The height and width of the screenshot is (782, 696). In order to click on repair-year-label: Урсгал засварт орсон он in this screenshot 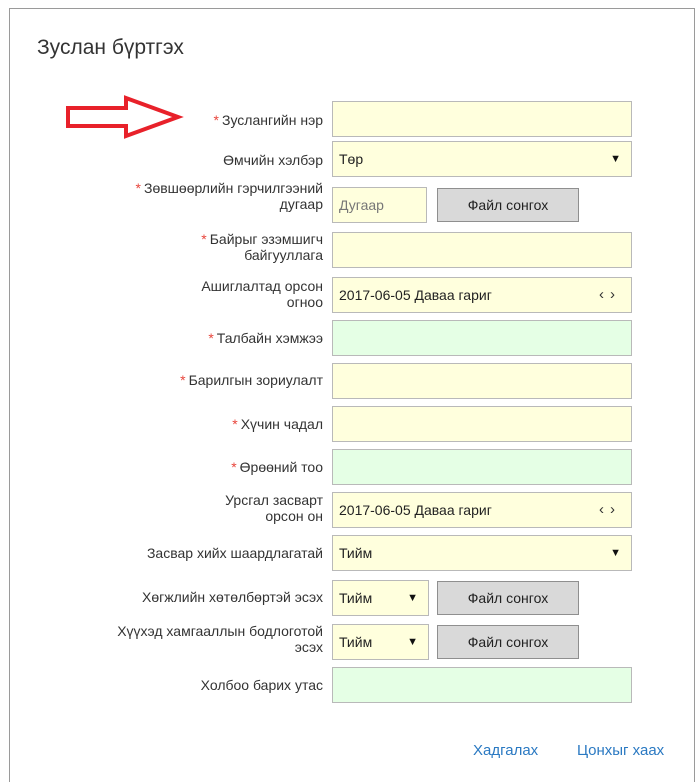, I will do `click(274, 508)`.